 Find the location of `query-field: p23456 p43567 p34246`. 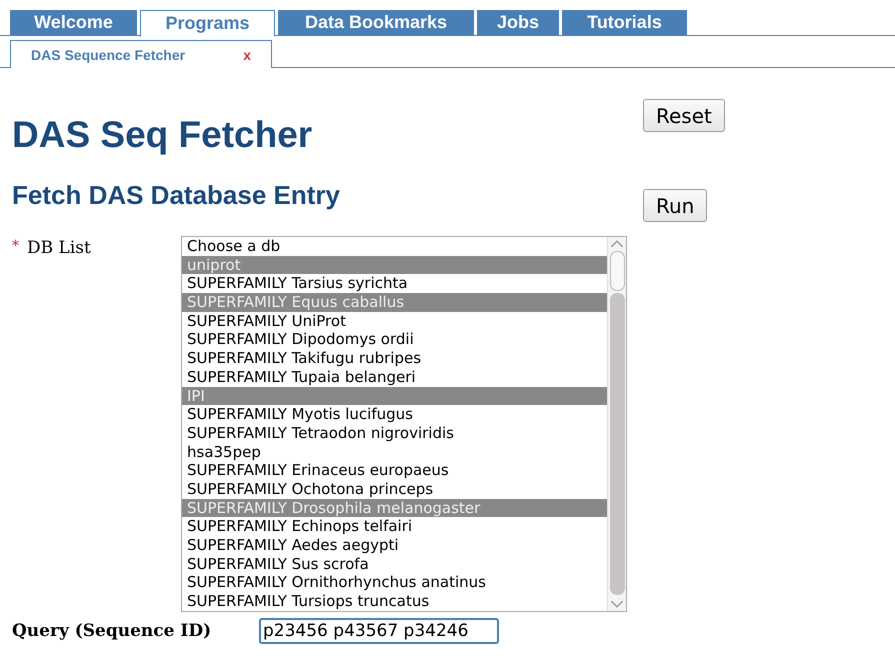

query-field: p23456 p43567 p34246 is located at coordinates (379, 631).